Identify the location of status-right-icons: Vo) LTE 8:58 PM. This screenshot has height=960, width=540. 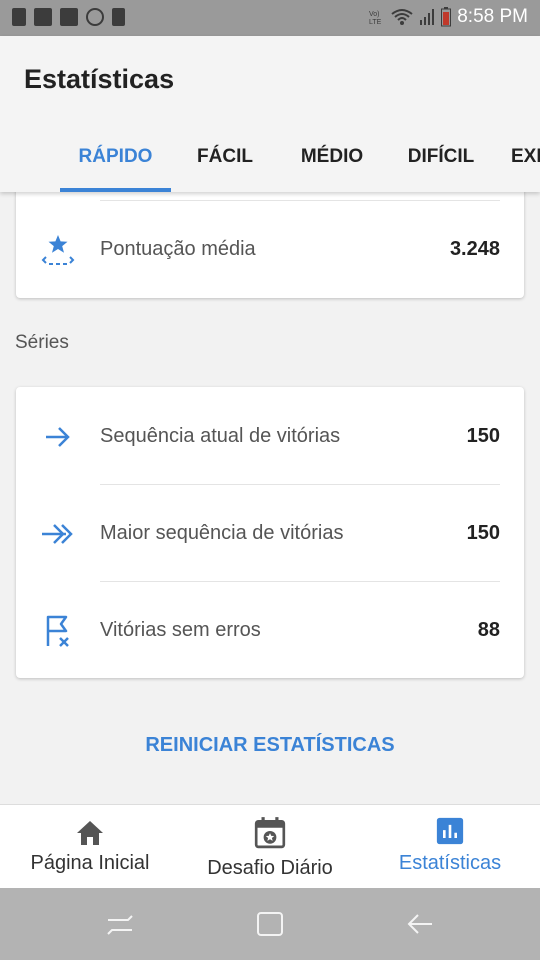
(448, 17).